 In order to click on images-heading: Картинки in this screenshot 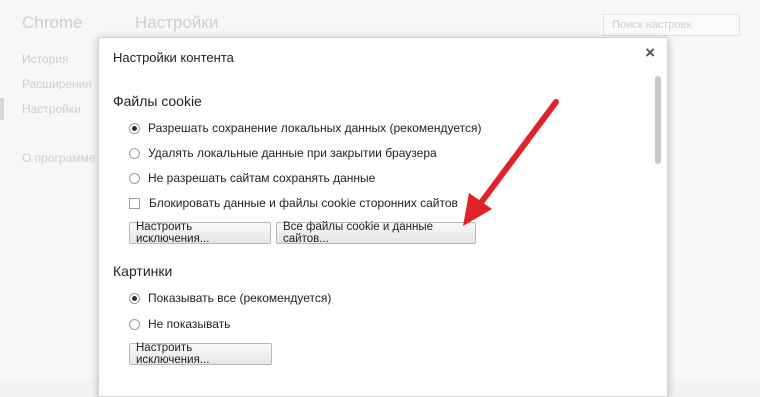, I will do `click(143, 271)`.